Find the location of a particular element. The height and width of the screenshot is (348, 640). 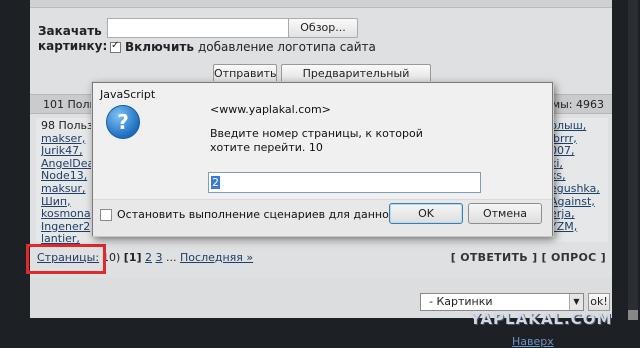

upload-label-line1: Закачать is located at coordinates (70, 31).